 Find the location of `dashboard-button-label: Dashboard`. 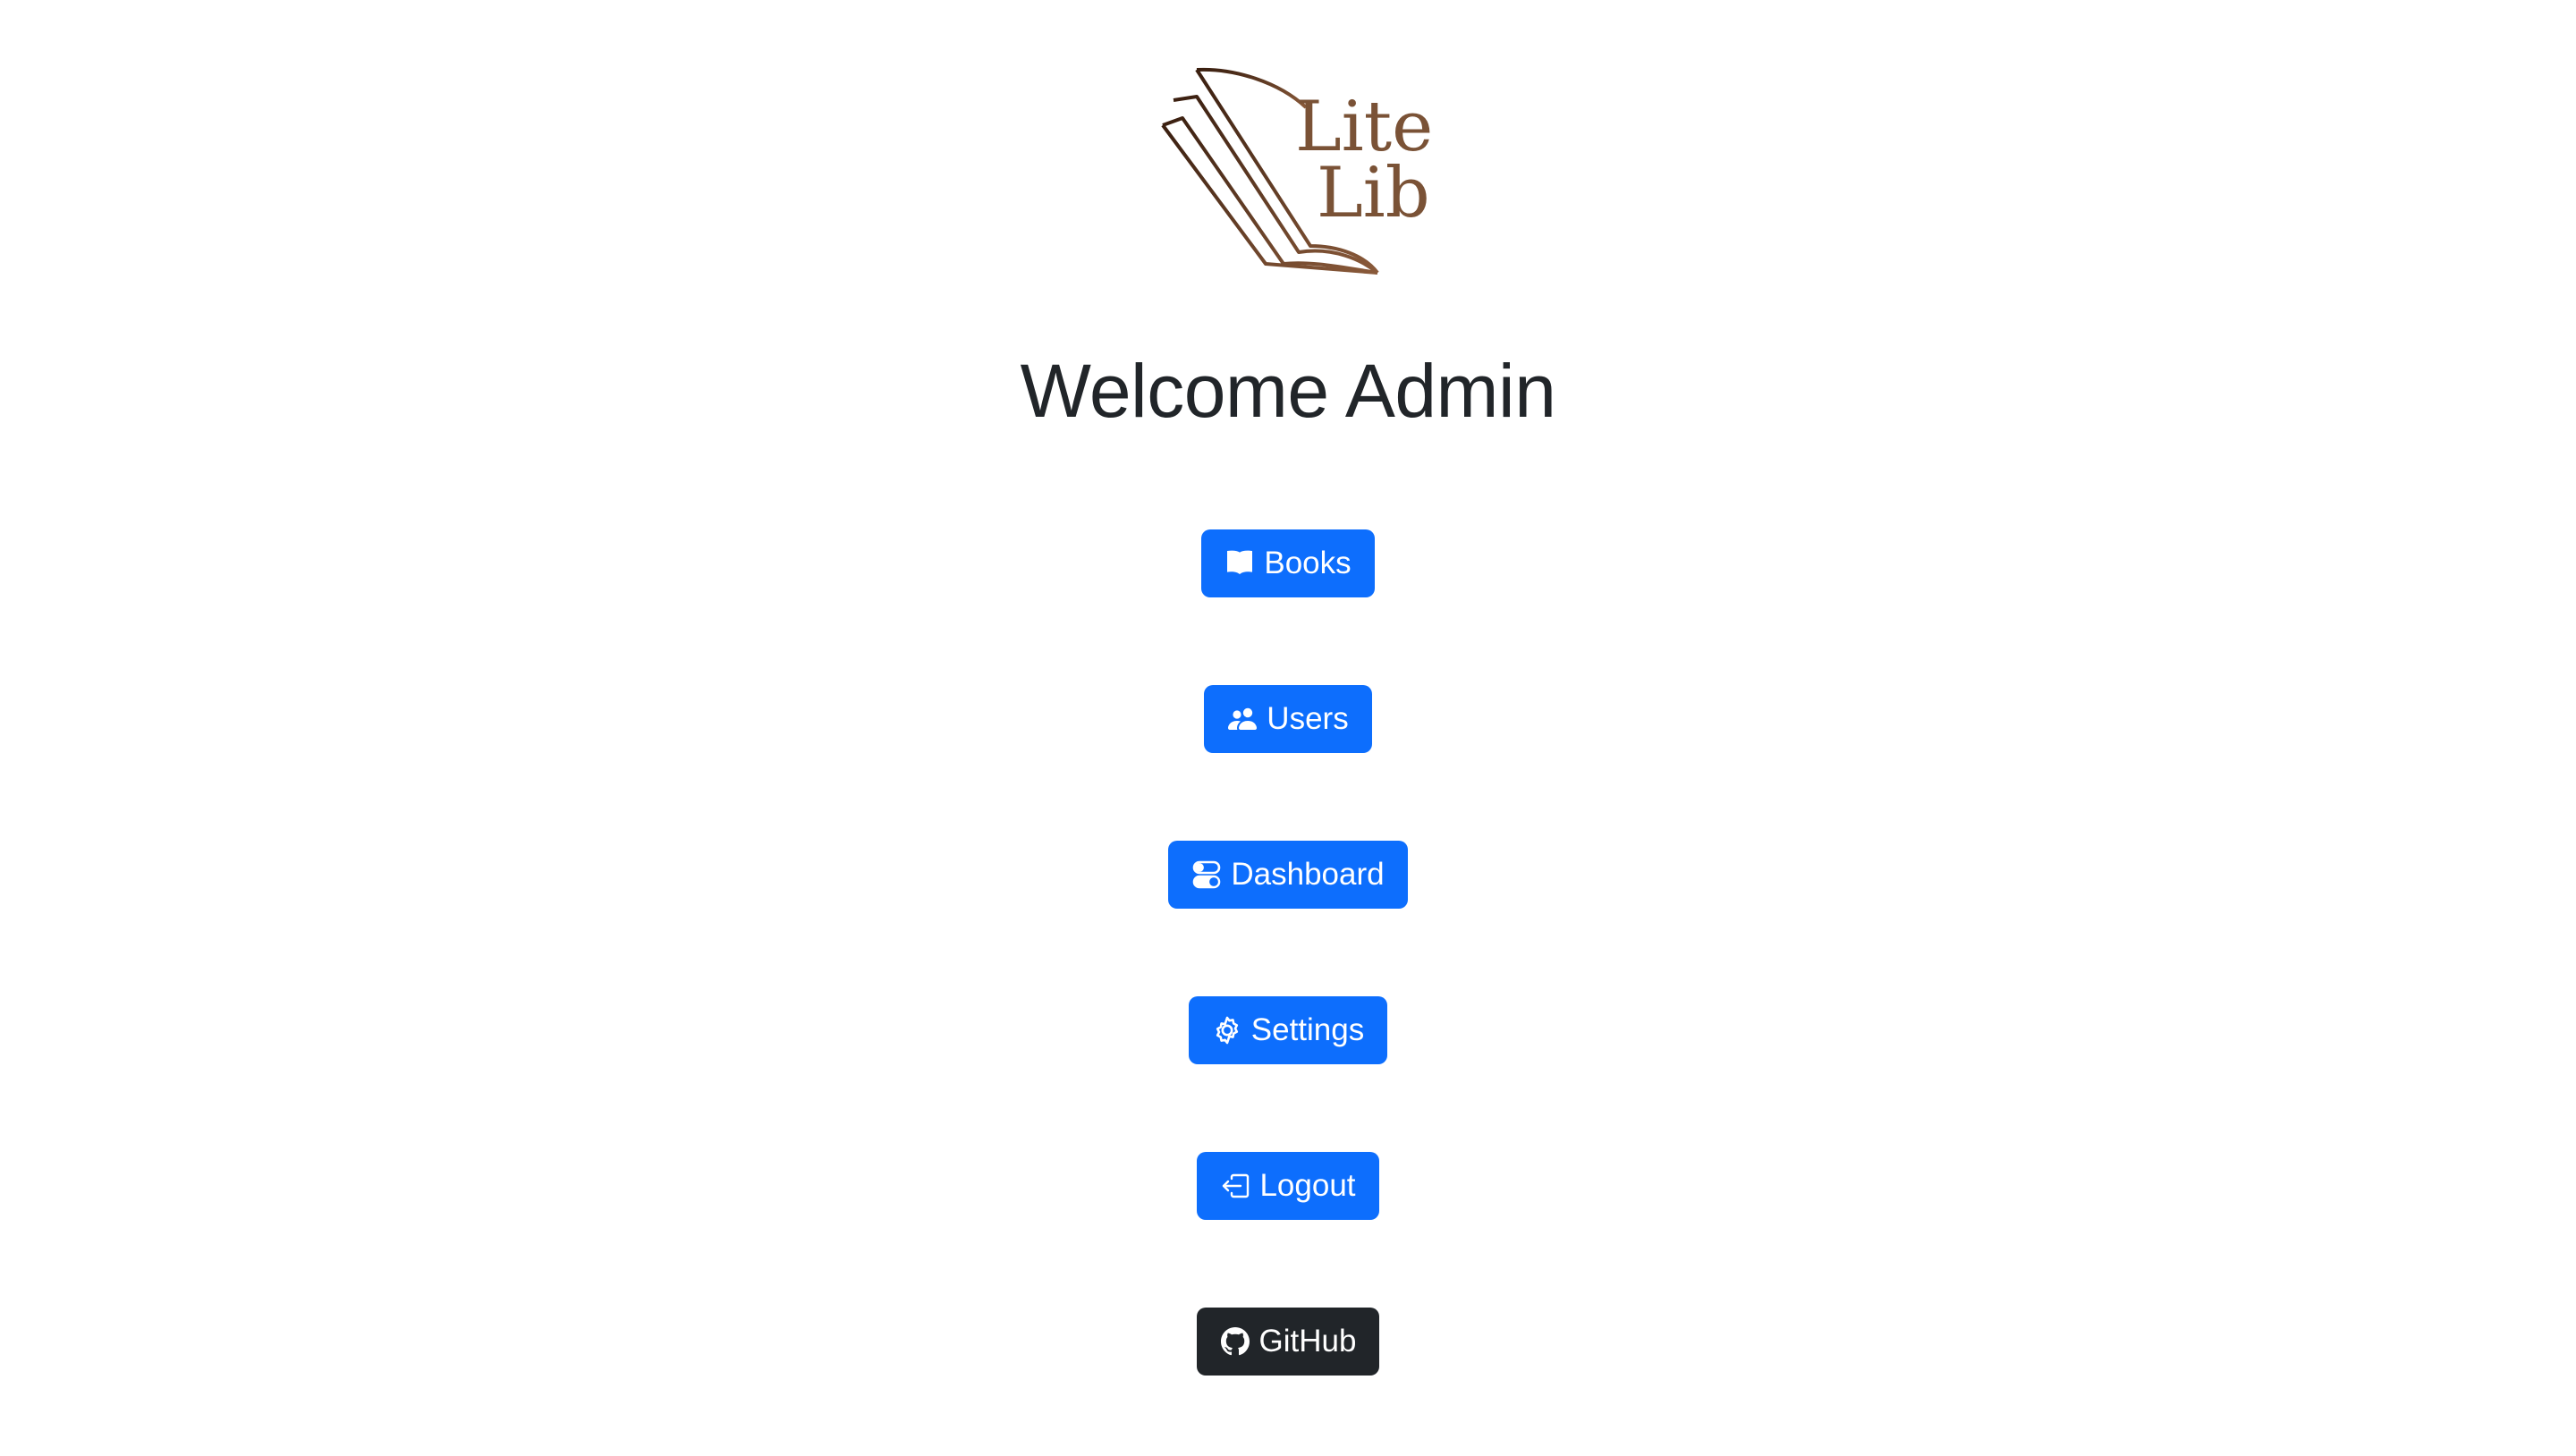

dashboard-button-label: Dashboard is located at coordinates (1308, 874).